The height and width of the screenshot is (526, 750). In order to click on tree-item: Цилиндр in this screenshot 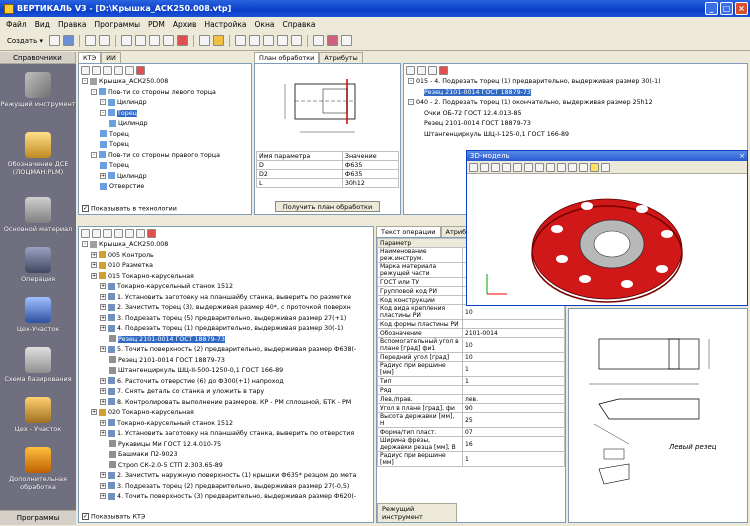, I will do `click(166, 124)`.